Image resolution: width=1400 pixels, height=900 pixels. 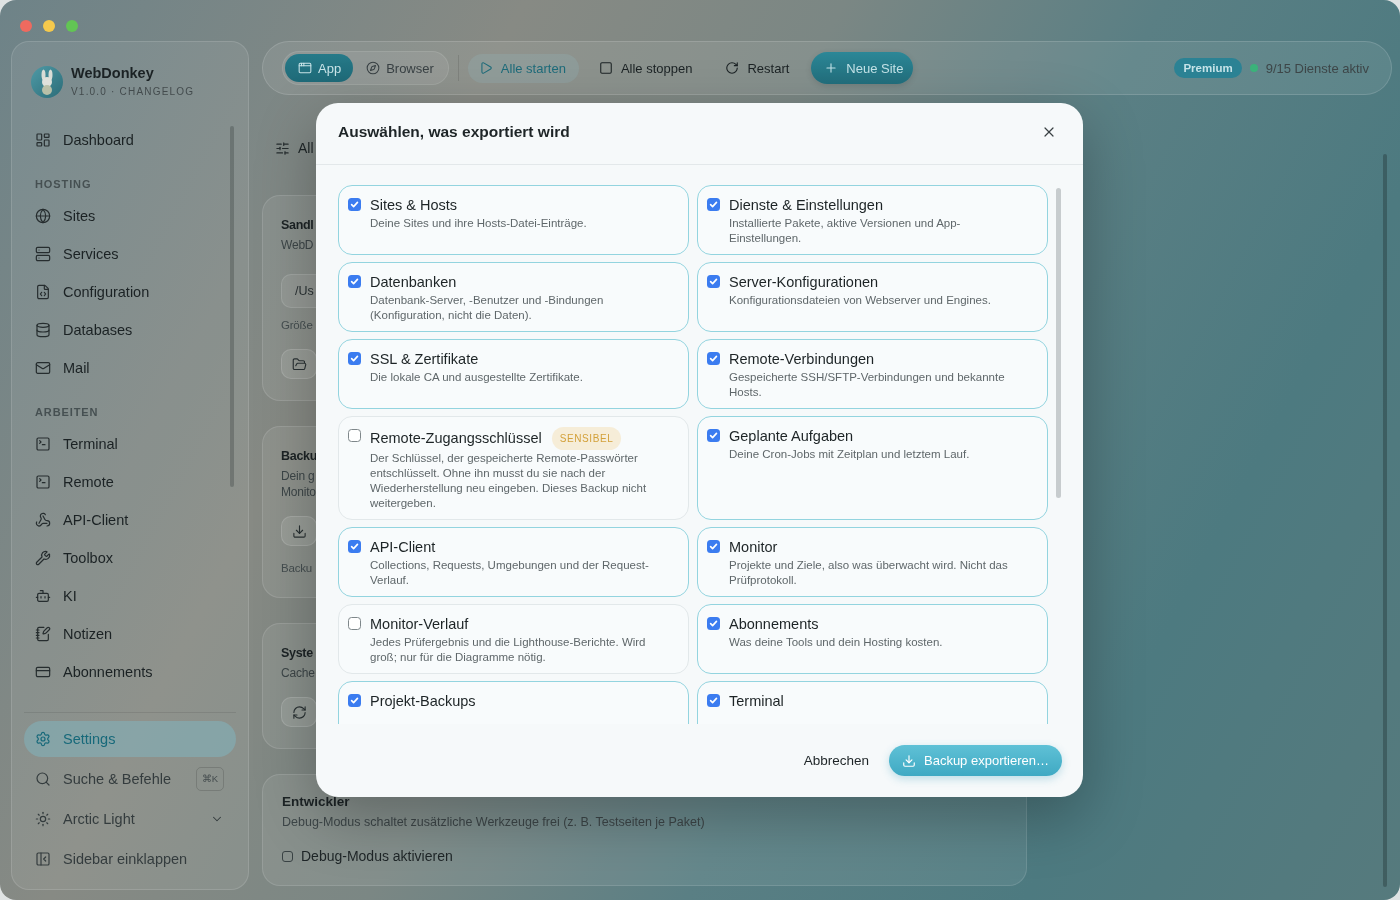 What do you see at coordinates (316, 802) in the screenshot?
I see `card-title: Entwickler` at bounding box center [316, 802].